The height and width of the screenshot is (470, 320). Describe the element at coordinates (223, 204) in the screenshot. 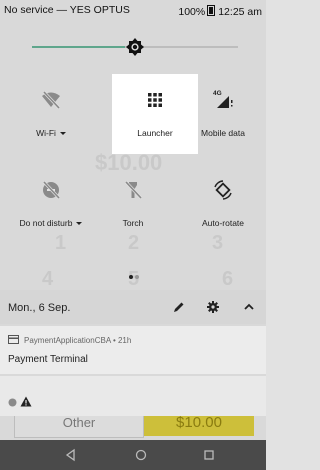

I see `tile-auto-rotate: Auto-rotate` at that location.